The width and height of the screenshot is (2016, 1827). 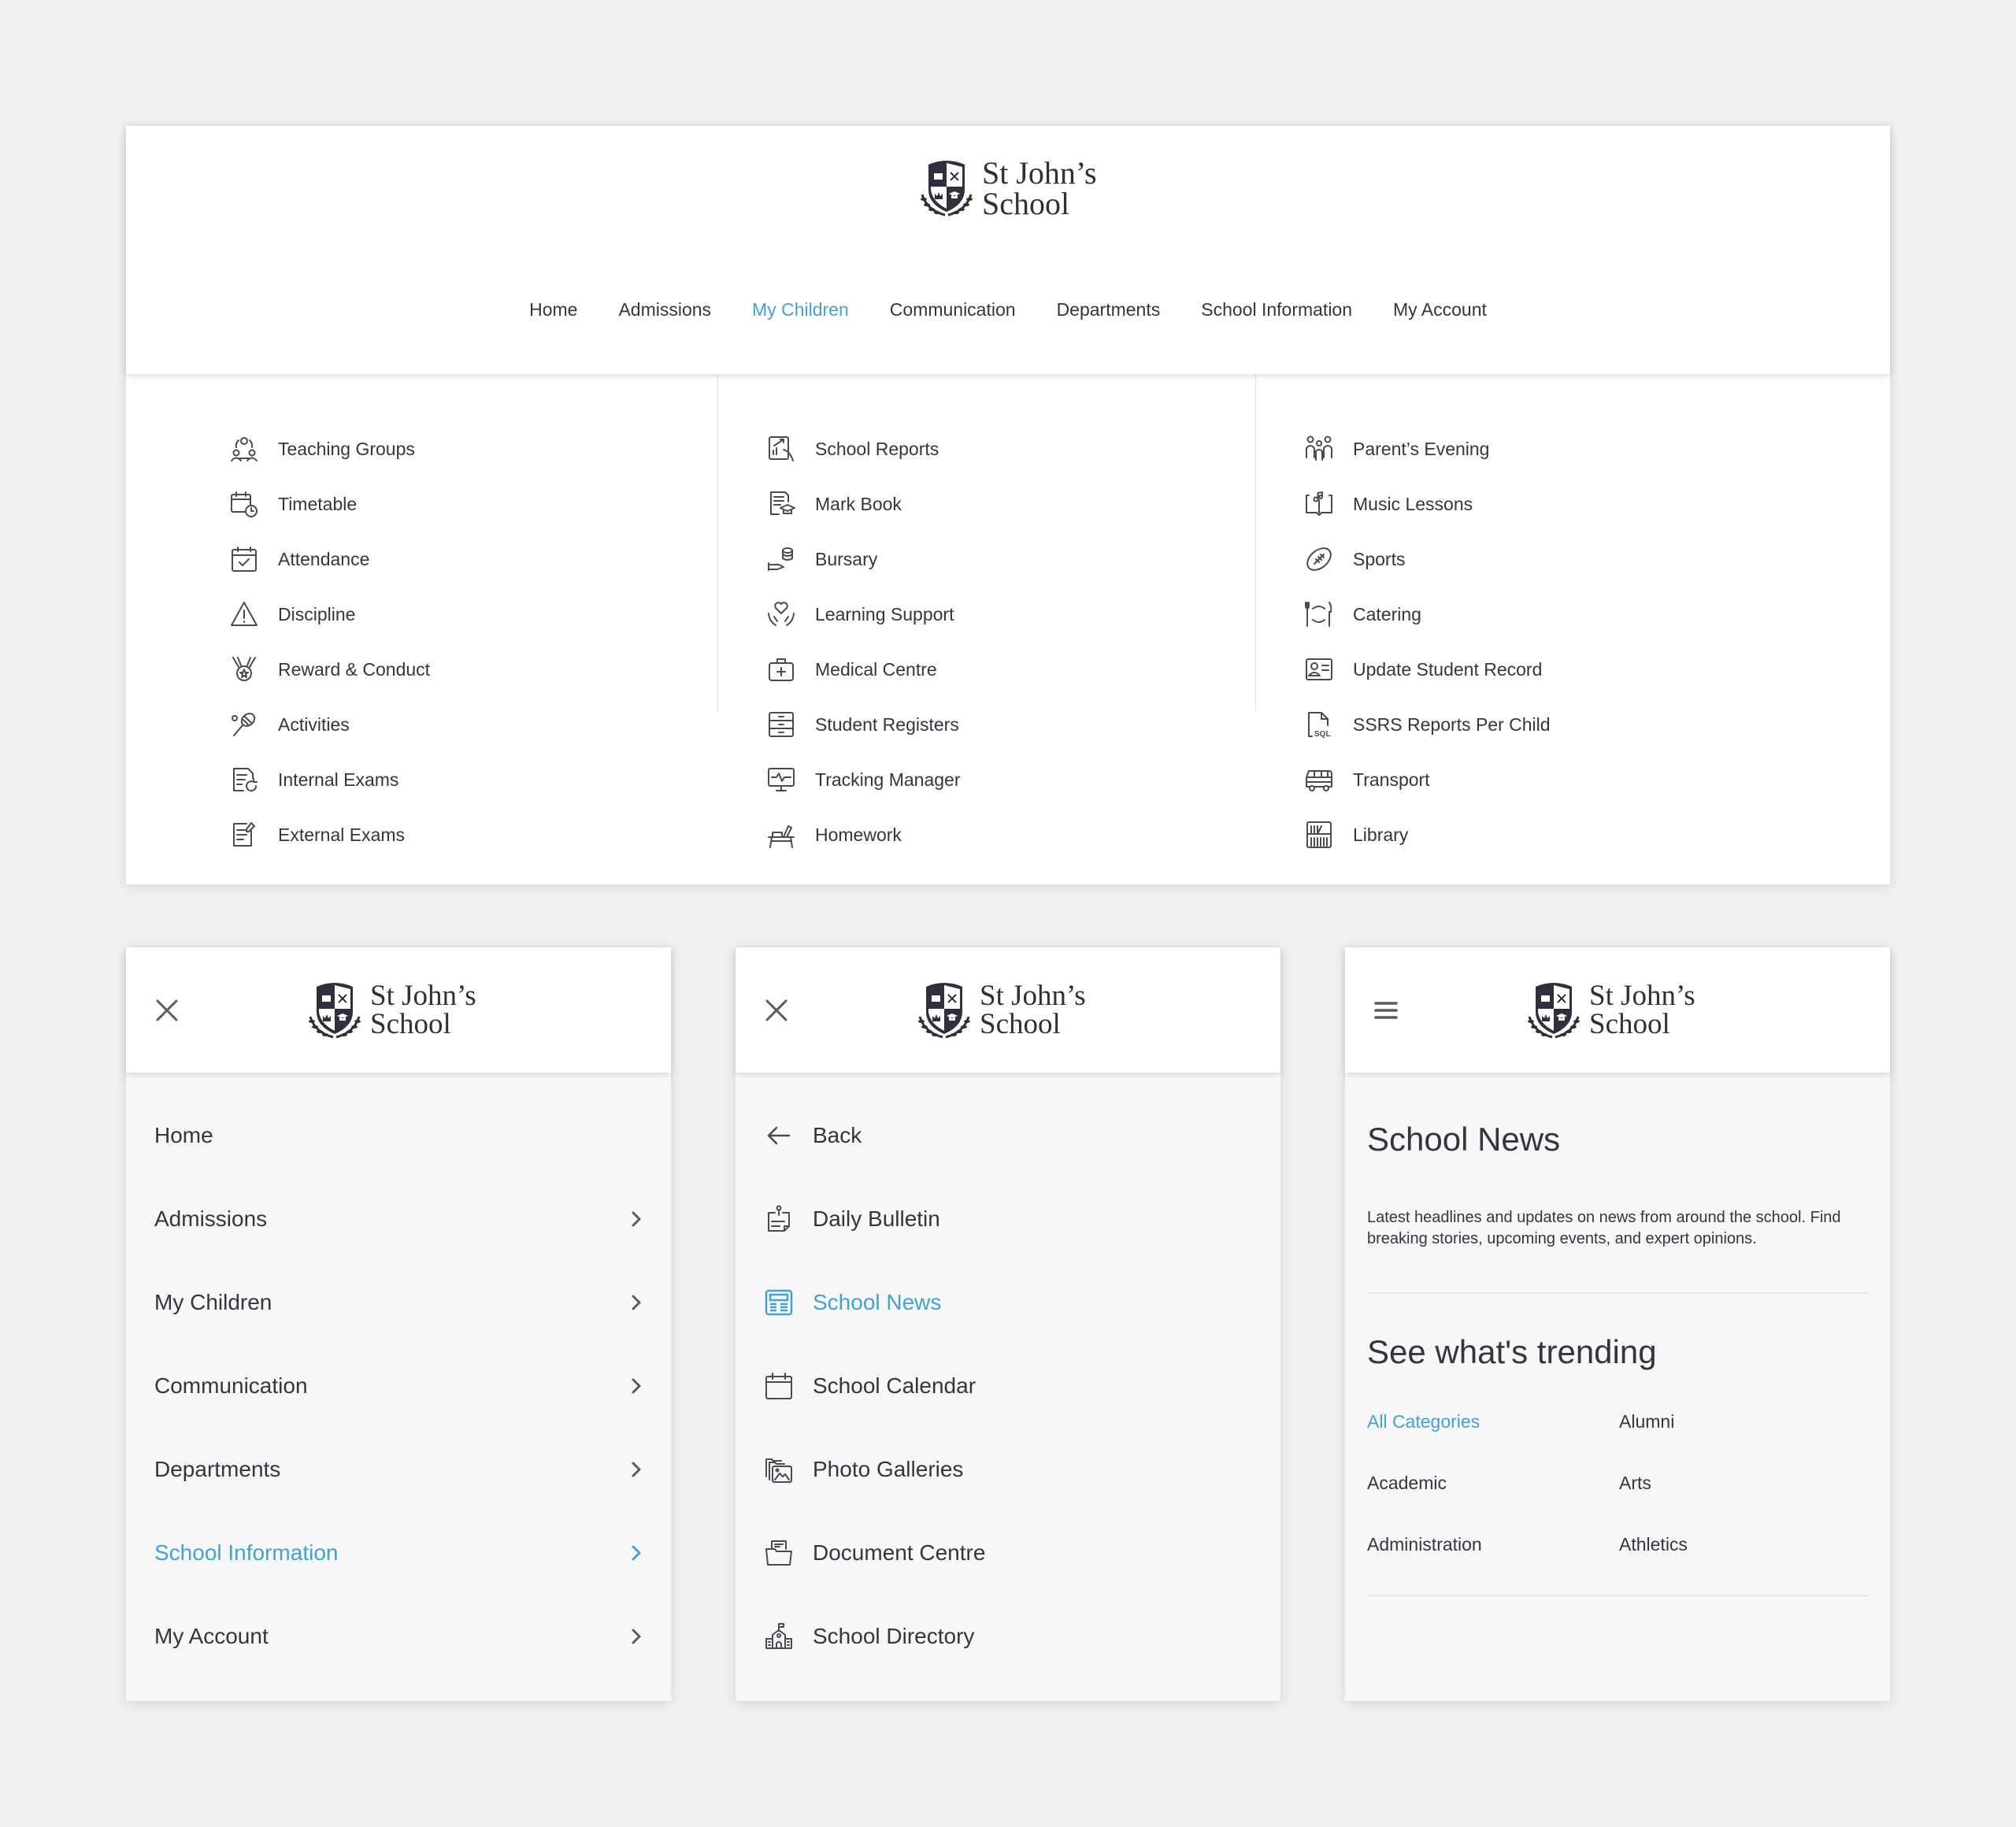 What do you see at coordinates (863, 779) in the screenshot?
I see `mega-menu-item: Tracking Manager` at bounding box center [863, 779].